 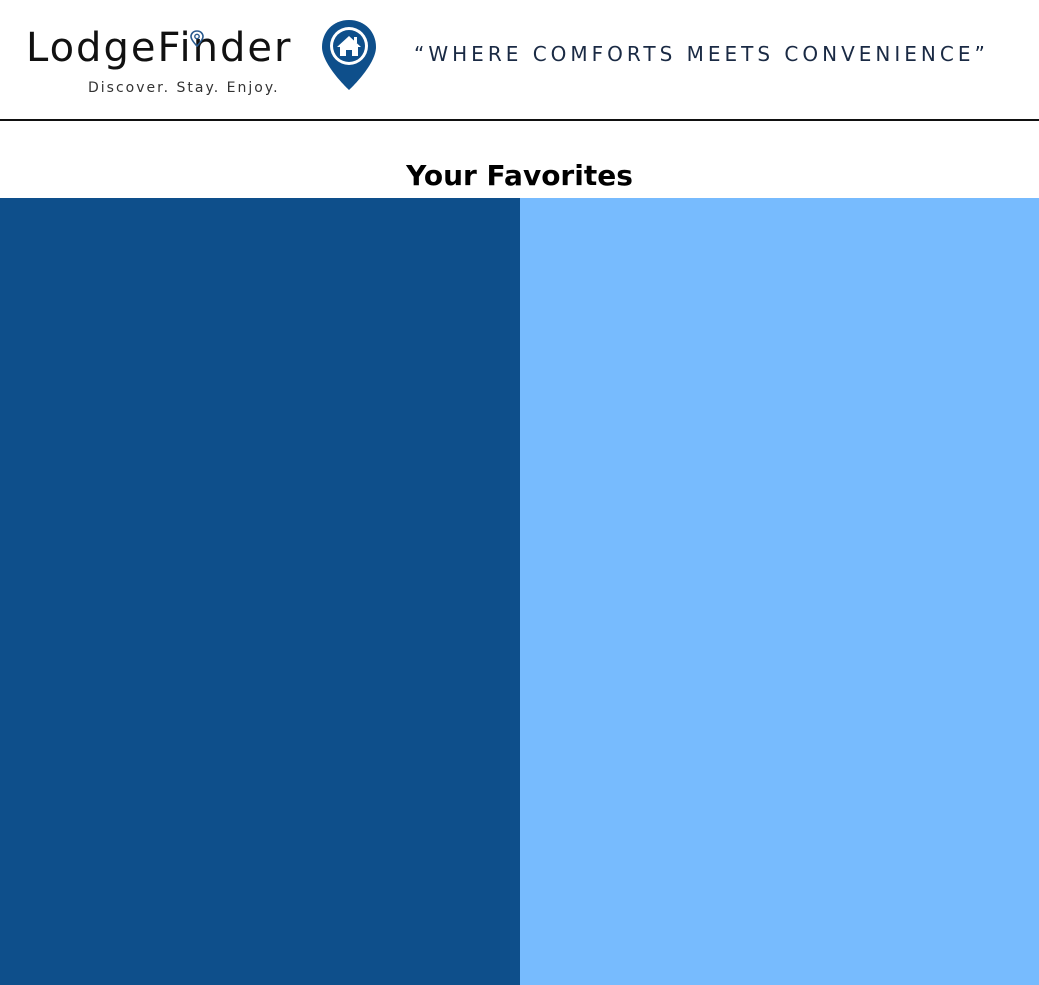 What do you see at coordinates (349, 55) in the screenshot?
I see `house-location-pin-icon` at bounding box center [349, 55].